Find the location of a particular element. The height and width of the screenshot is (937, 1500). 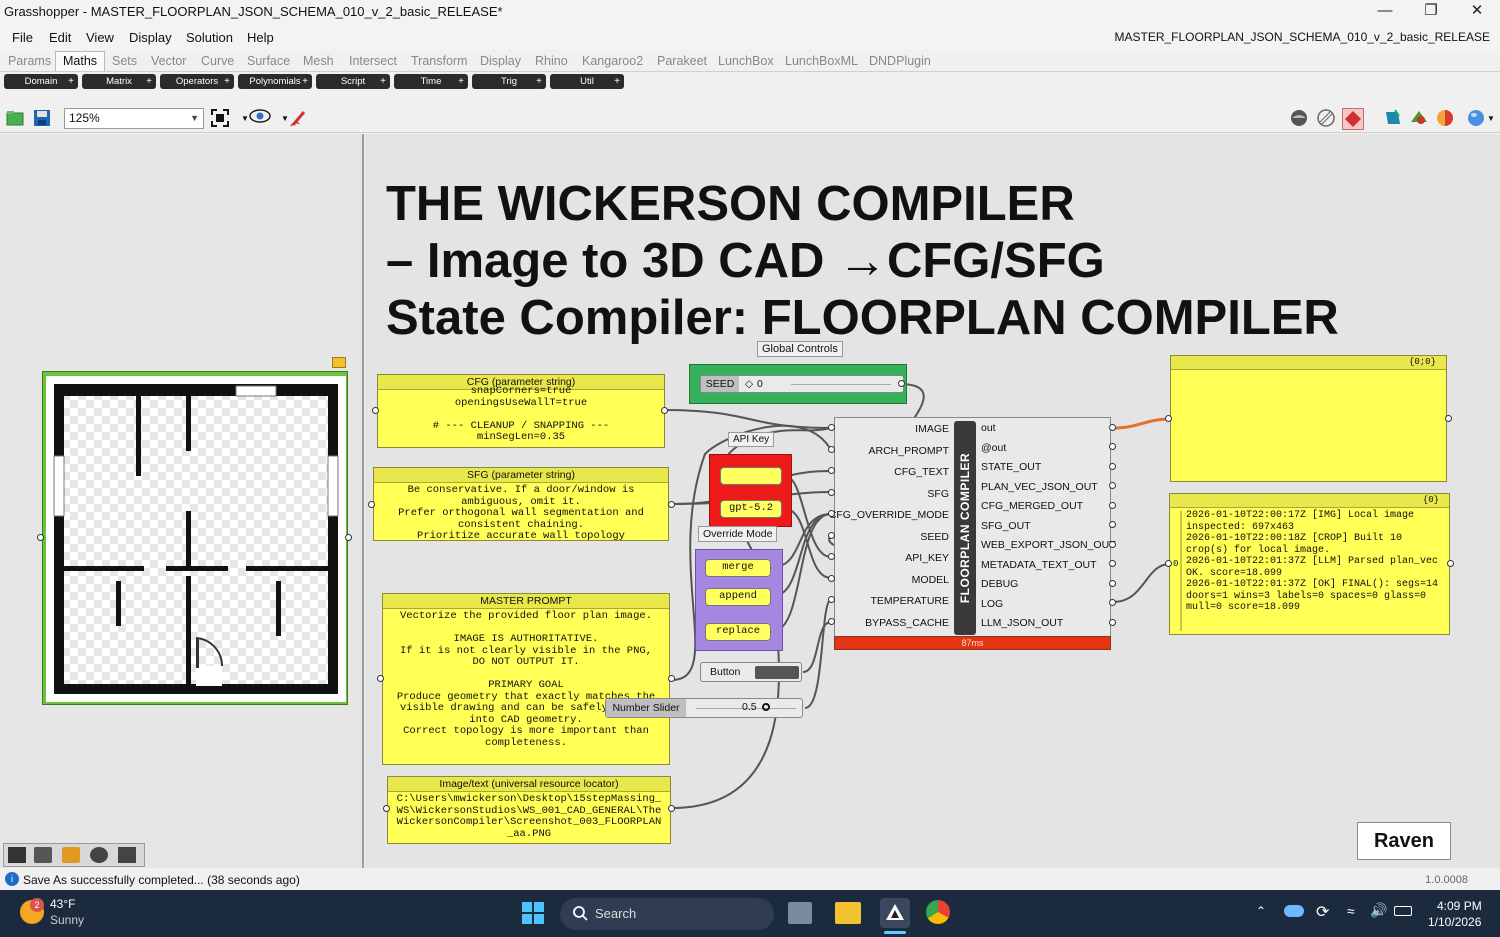

bypass-cache-button: Button is located at coordinates (751, 672).